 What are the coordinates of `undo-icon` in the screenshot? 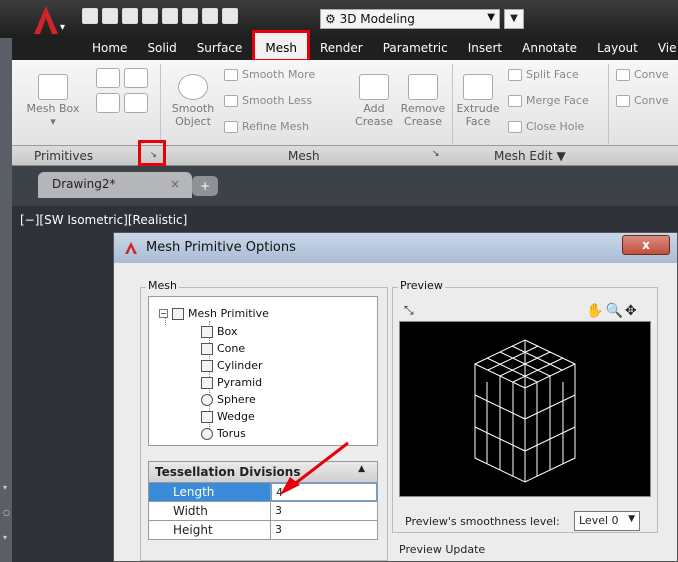 It's located at (210, 16).